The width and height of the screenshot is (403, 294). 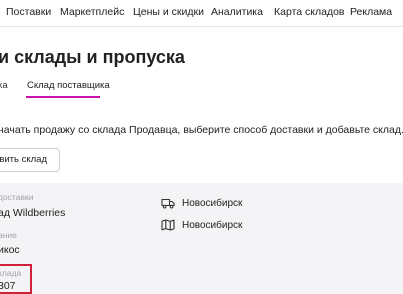 I want to click on delivery-method-value: ад Wildberries, so click(x=33, y=213).